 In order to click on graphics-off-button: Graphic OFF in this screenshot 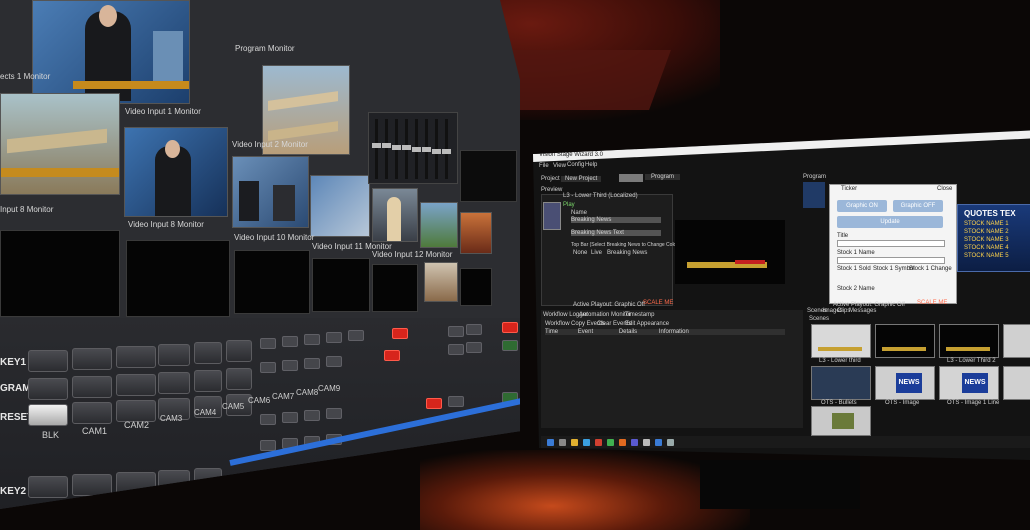, I will do `click(918, 206)`.